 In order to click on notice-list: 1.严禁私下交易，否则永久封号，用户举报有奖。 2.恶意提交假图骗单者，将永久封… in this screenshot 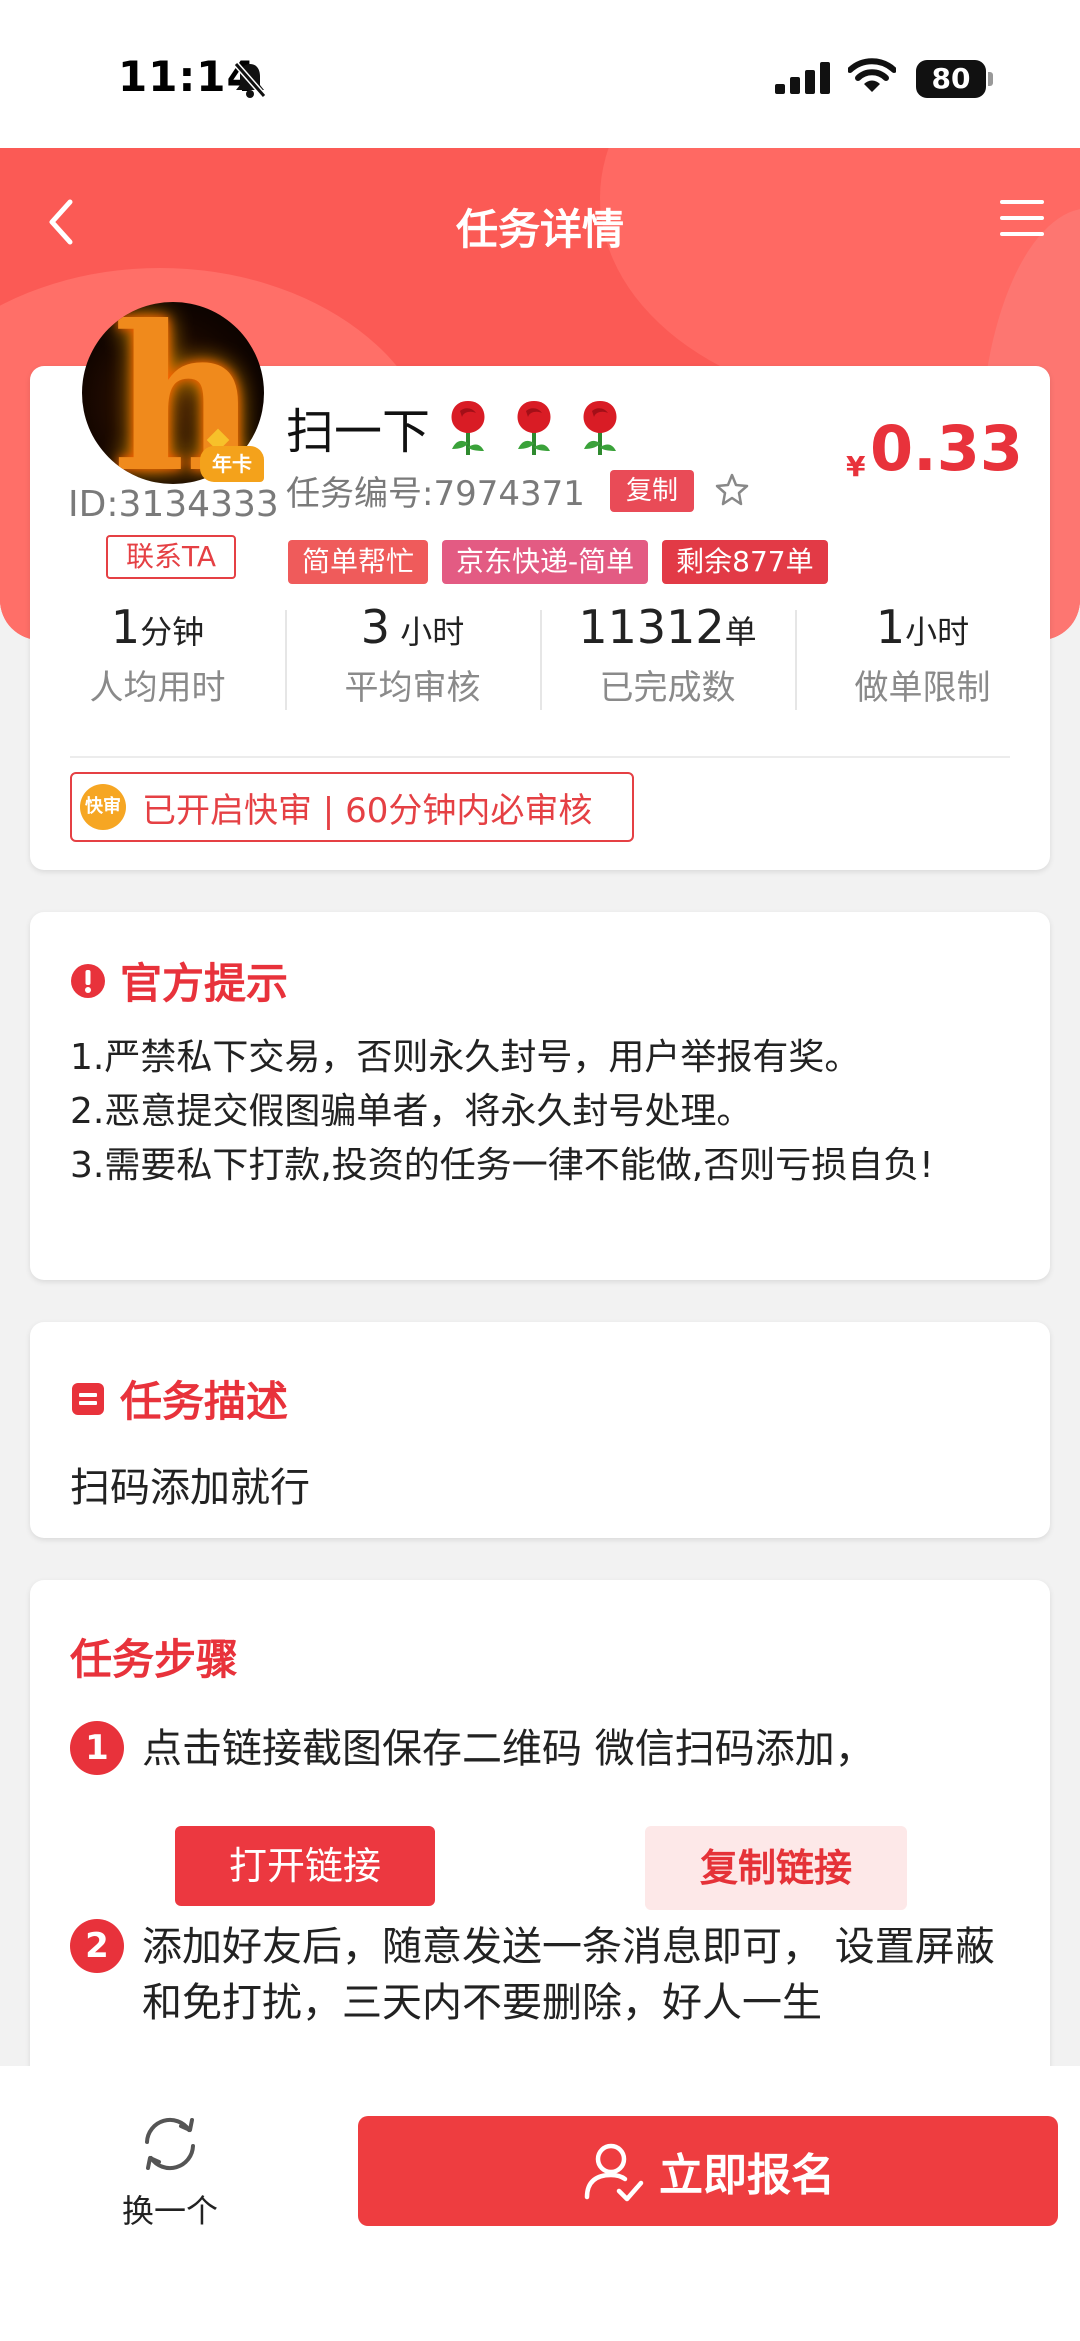, I will do `click(540, 1112)`.